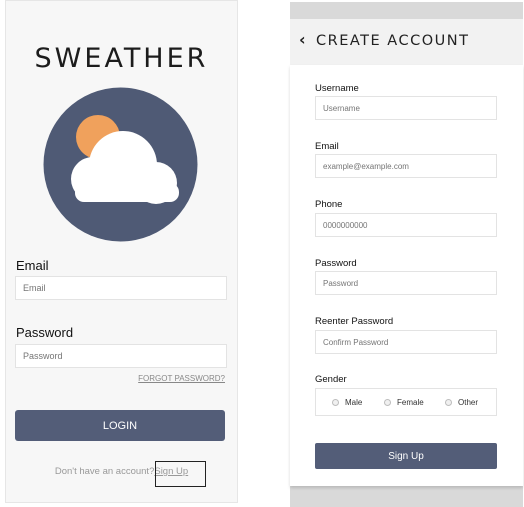 The height and width of the screenshot is (507, 524). Describe the element at coordinates (393, 41) in the screenshot. I see `page-title: CREATE ACCOUNT` at that location.